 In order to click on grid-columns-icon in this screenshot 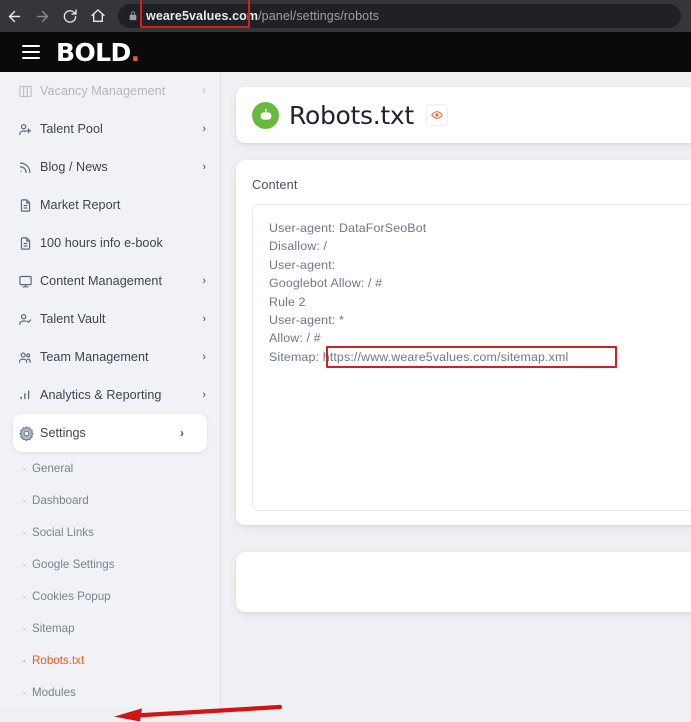, I will do `click(29, 91)`.